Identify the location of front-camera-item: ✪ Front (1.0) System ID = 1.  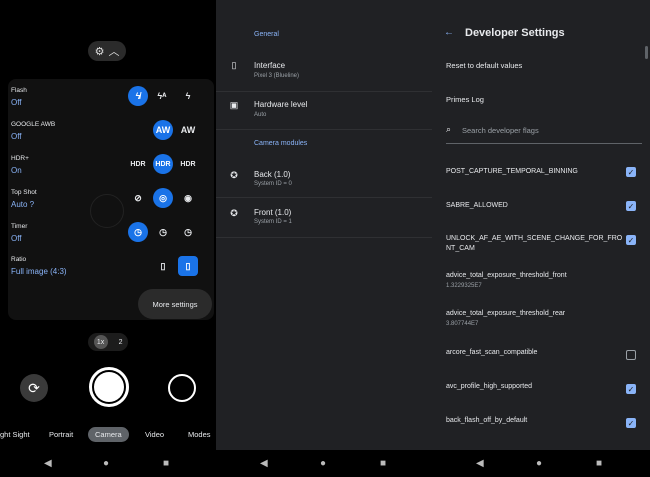
(324, 218).